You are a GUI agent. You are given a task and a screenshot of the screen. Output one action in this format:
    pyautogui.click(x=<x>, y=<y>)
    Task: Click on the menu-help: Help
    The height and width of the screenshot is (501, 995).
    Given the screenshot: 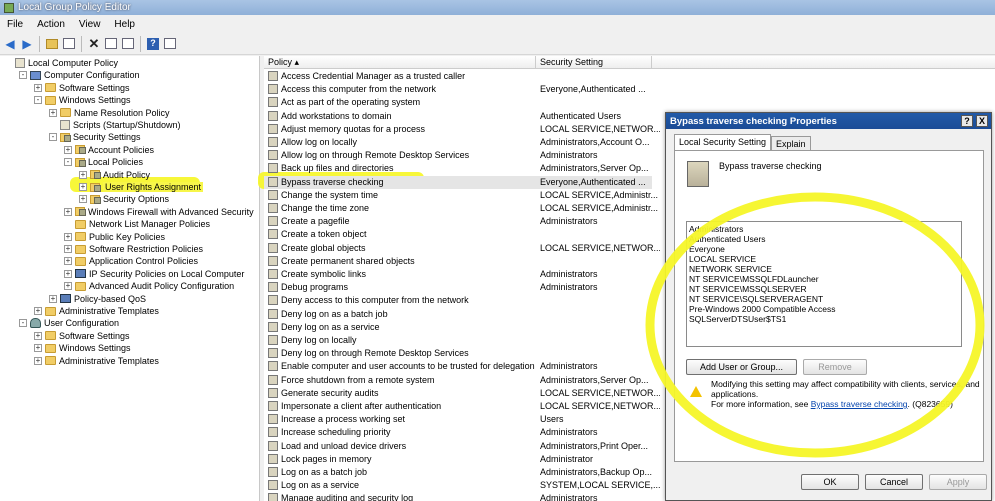 What is the action you would take?
    pyautogui.click(x=124, y=24)
    